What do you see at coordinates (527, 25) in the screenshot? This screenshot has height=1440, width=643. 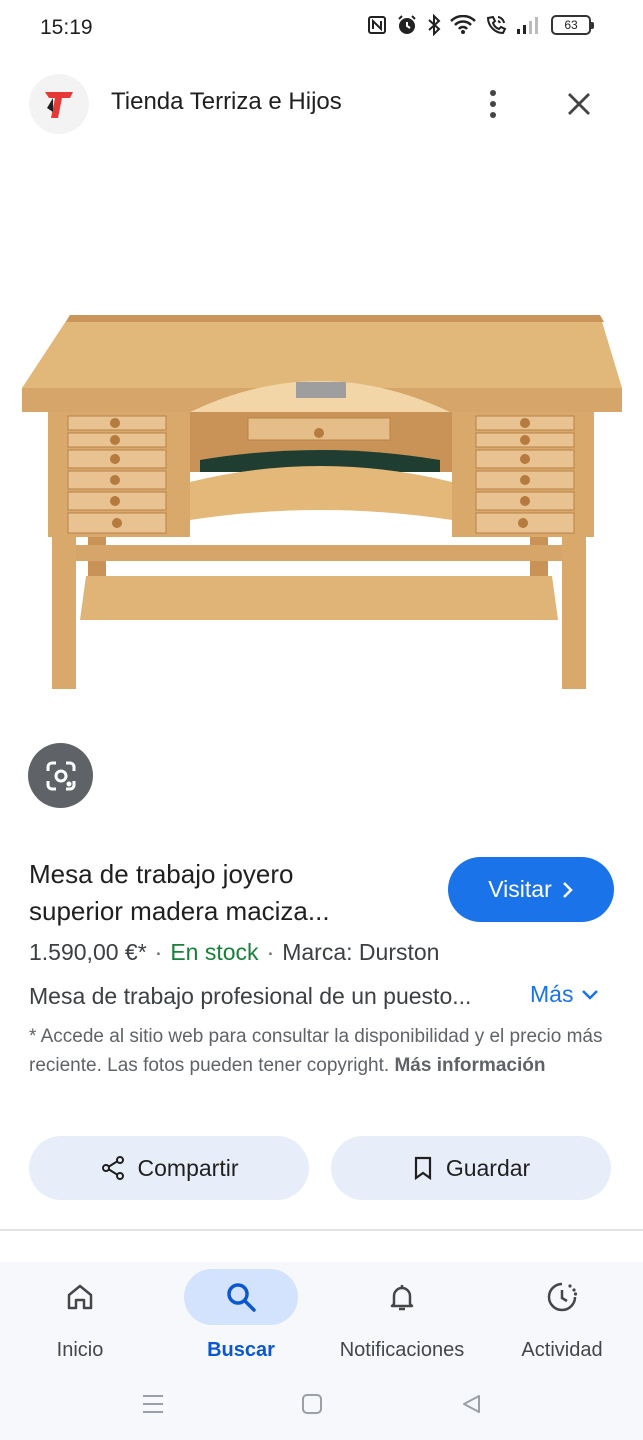 I see `signal-icon` at bounding box center [527, 25].